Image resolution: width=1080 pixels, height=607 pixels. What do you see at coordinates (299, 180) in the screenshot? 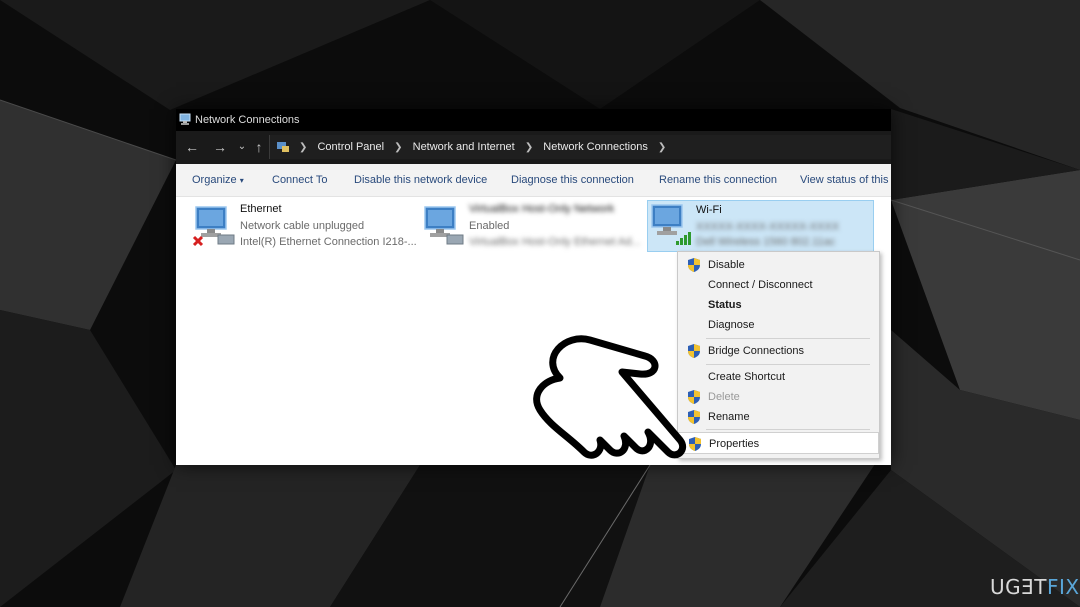
I see `connect-to-button: Connect To` at bounding box center [299, 180].